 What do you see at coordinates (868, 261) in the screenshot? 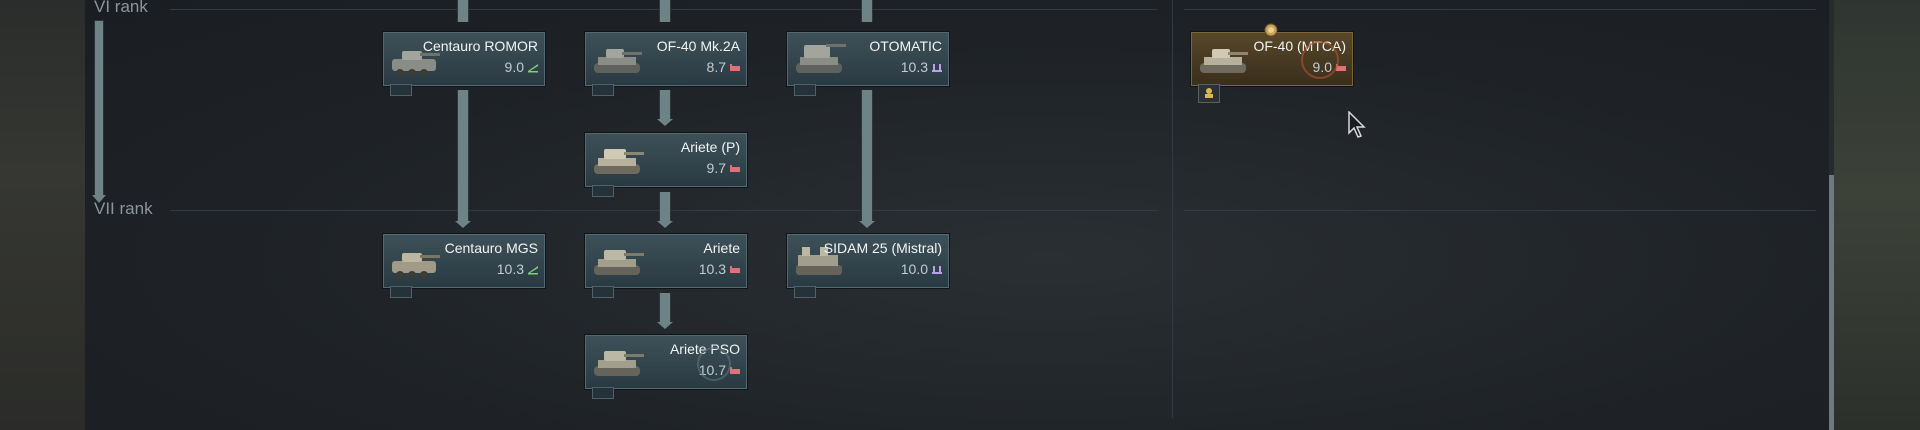
I see `vehicle-card-sidam-25-mistral: SIDAM 25 (Mistral) 10.0` at bounding box center [868, 261].